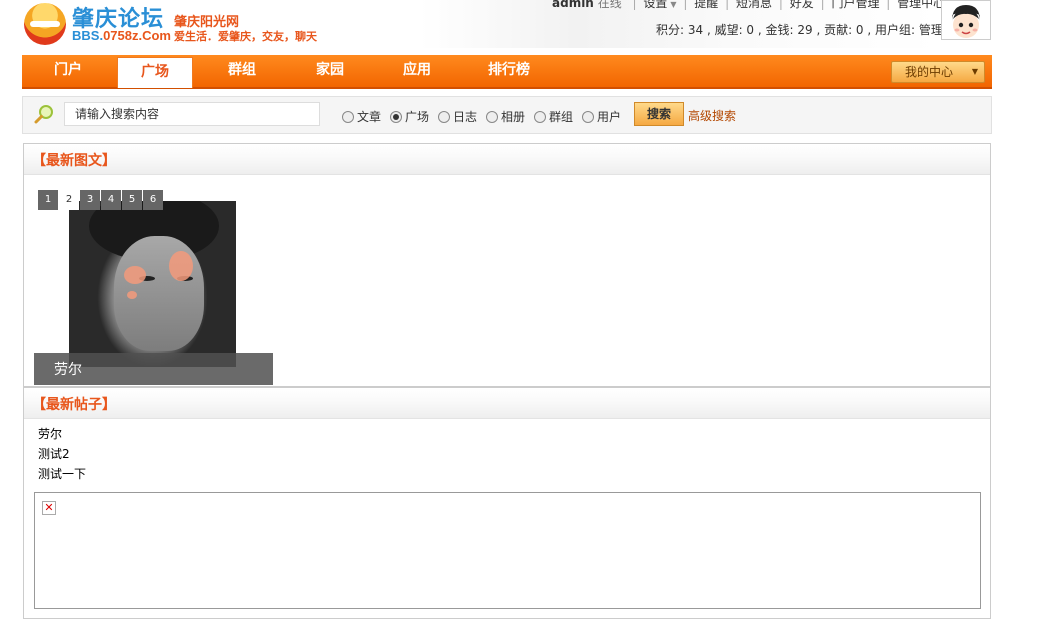  Describe the element at coordinates (507, 403) in the screenshot. I see `panel-header: 【最新帖子】` at that location.